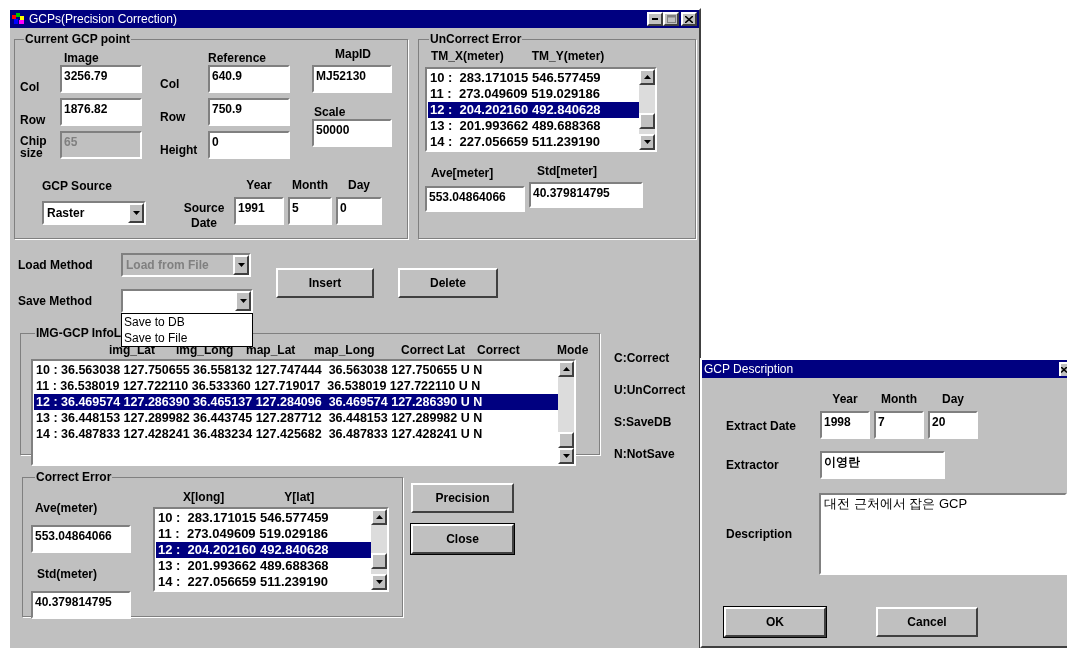 The height and width of the screenshot is (648, 1067). I want to click on column-label: X[long], so click(204, 497).